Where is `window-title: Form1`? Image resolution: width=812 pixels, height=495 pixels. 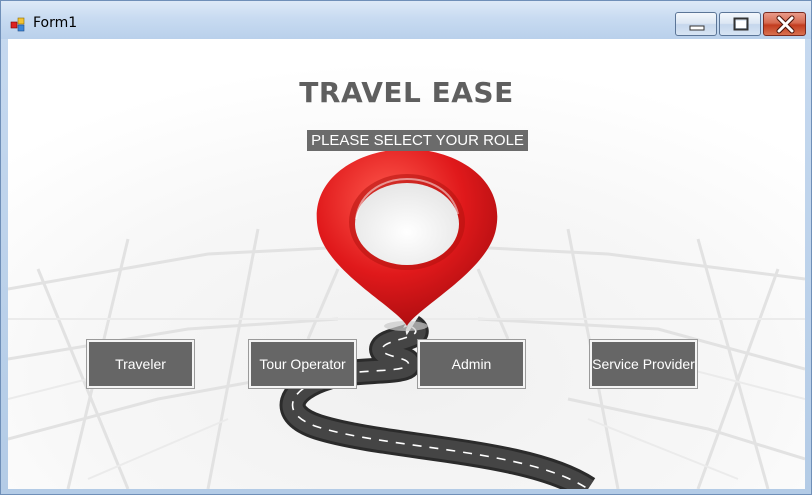 window-title: Form1 is located at coordinates (55, 23).